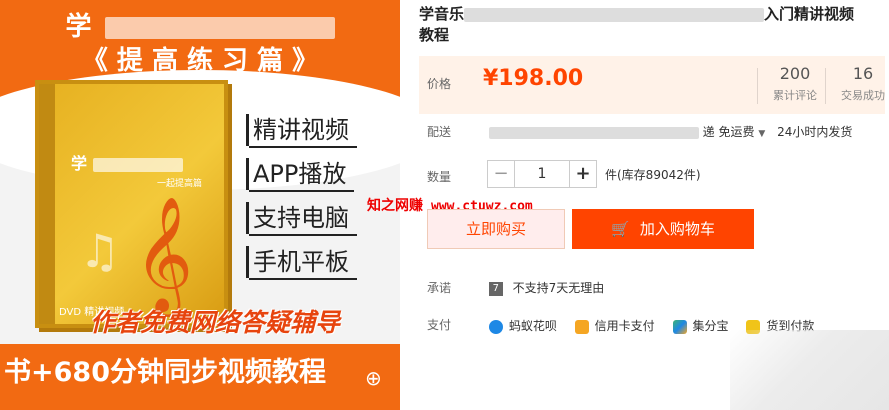 Image resolution: width=889 pixels, height=410 pixels. What do you see at coordinates (652, 85) in the screenshot?
I see `price-panel: 价格 ¥198.00 200 累计评论 16 交易成功` at bounding box center [652, 85].